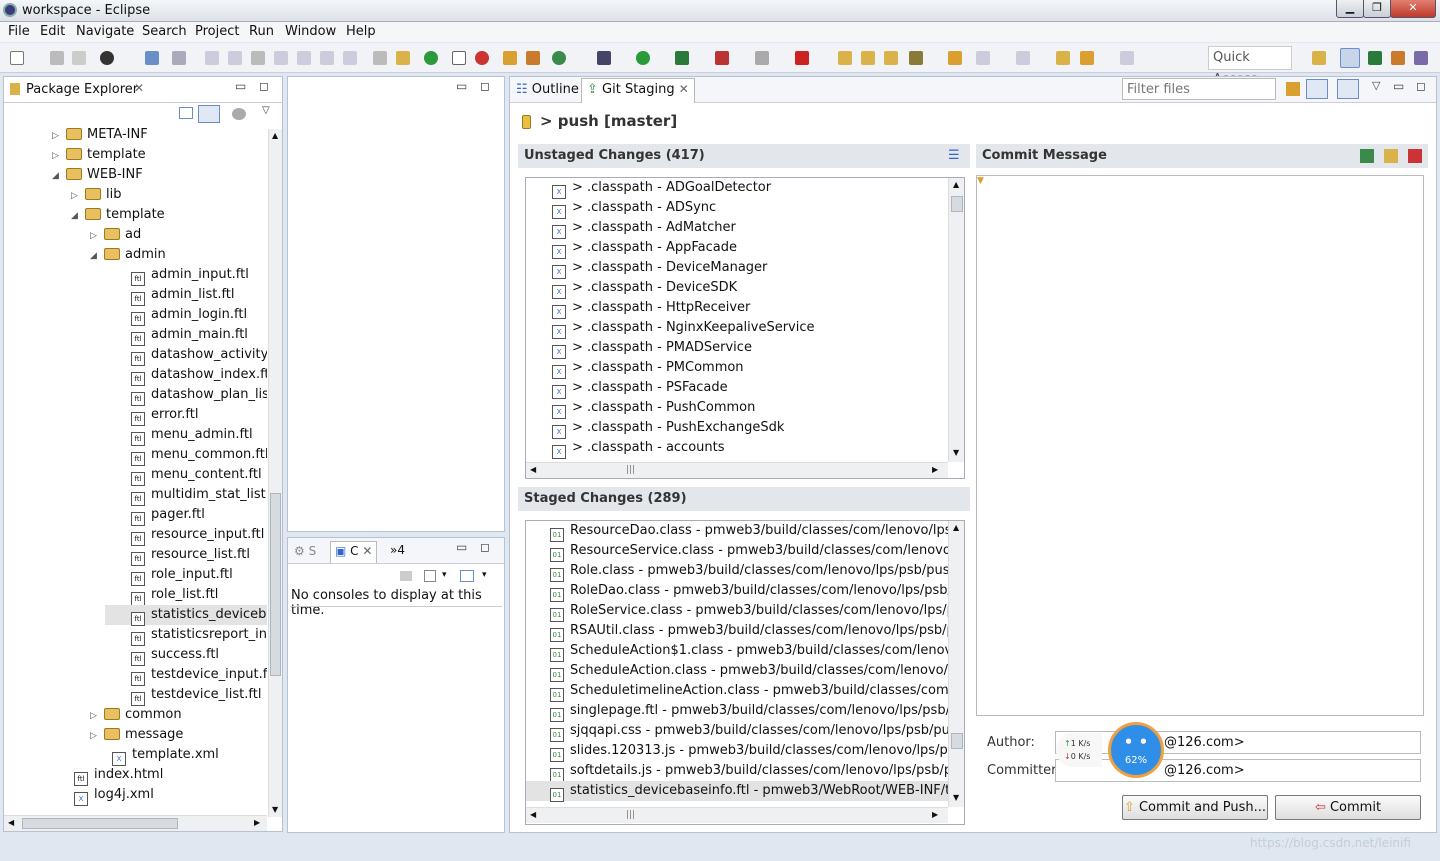 The height and width of the screenshot is (861, 1440). What do you see at coordinates (891, 58) in the screenshot?
I see `open-task-icon` at bounding box center [891, 58].